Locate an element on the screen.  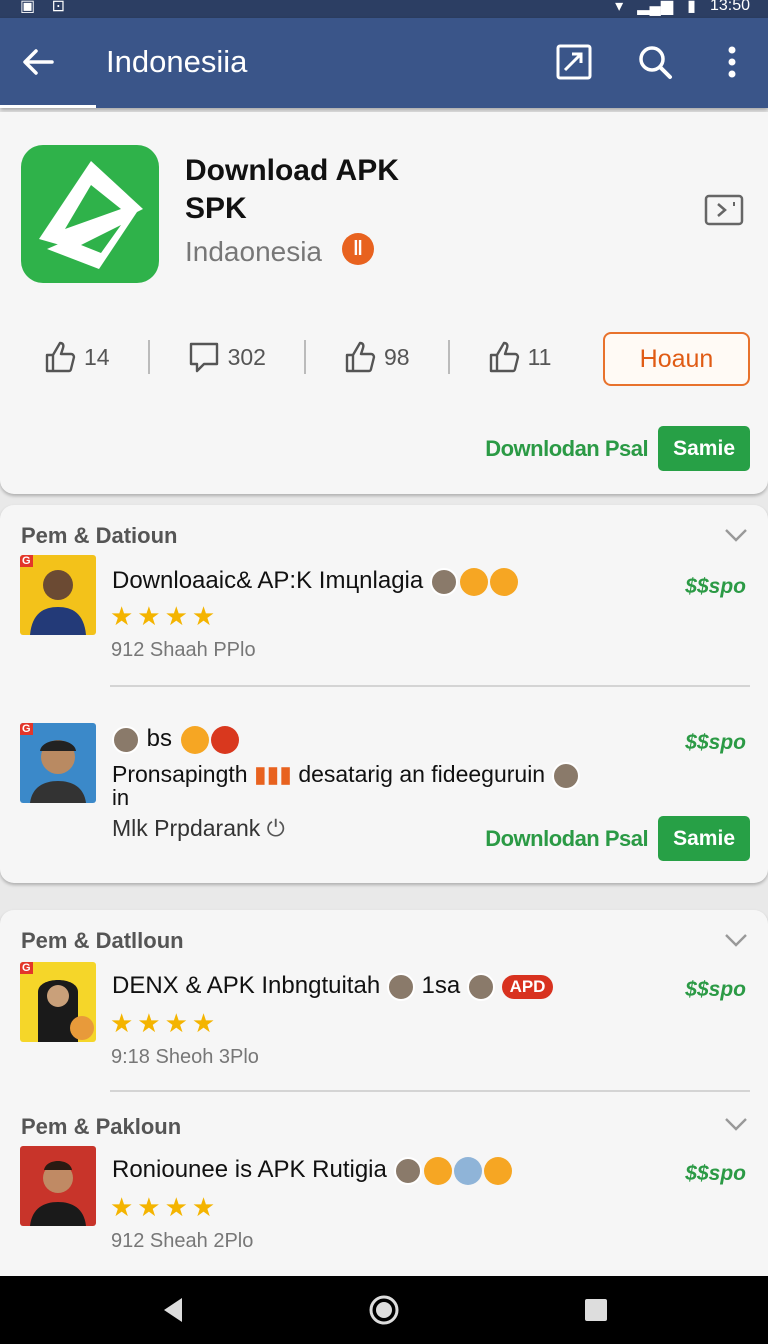
stat-comments: 302 is located at coordinates (227, 357).